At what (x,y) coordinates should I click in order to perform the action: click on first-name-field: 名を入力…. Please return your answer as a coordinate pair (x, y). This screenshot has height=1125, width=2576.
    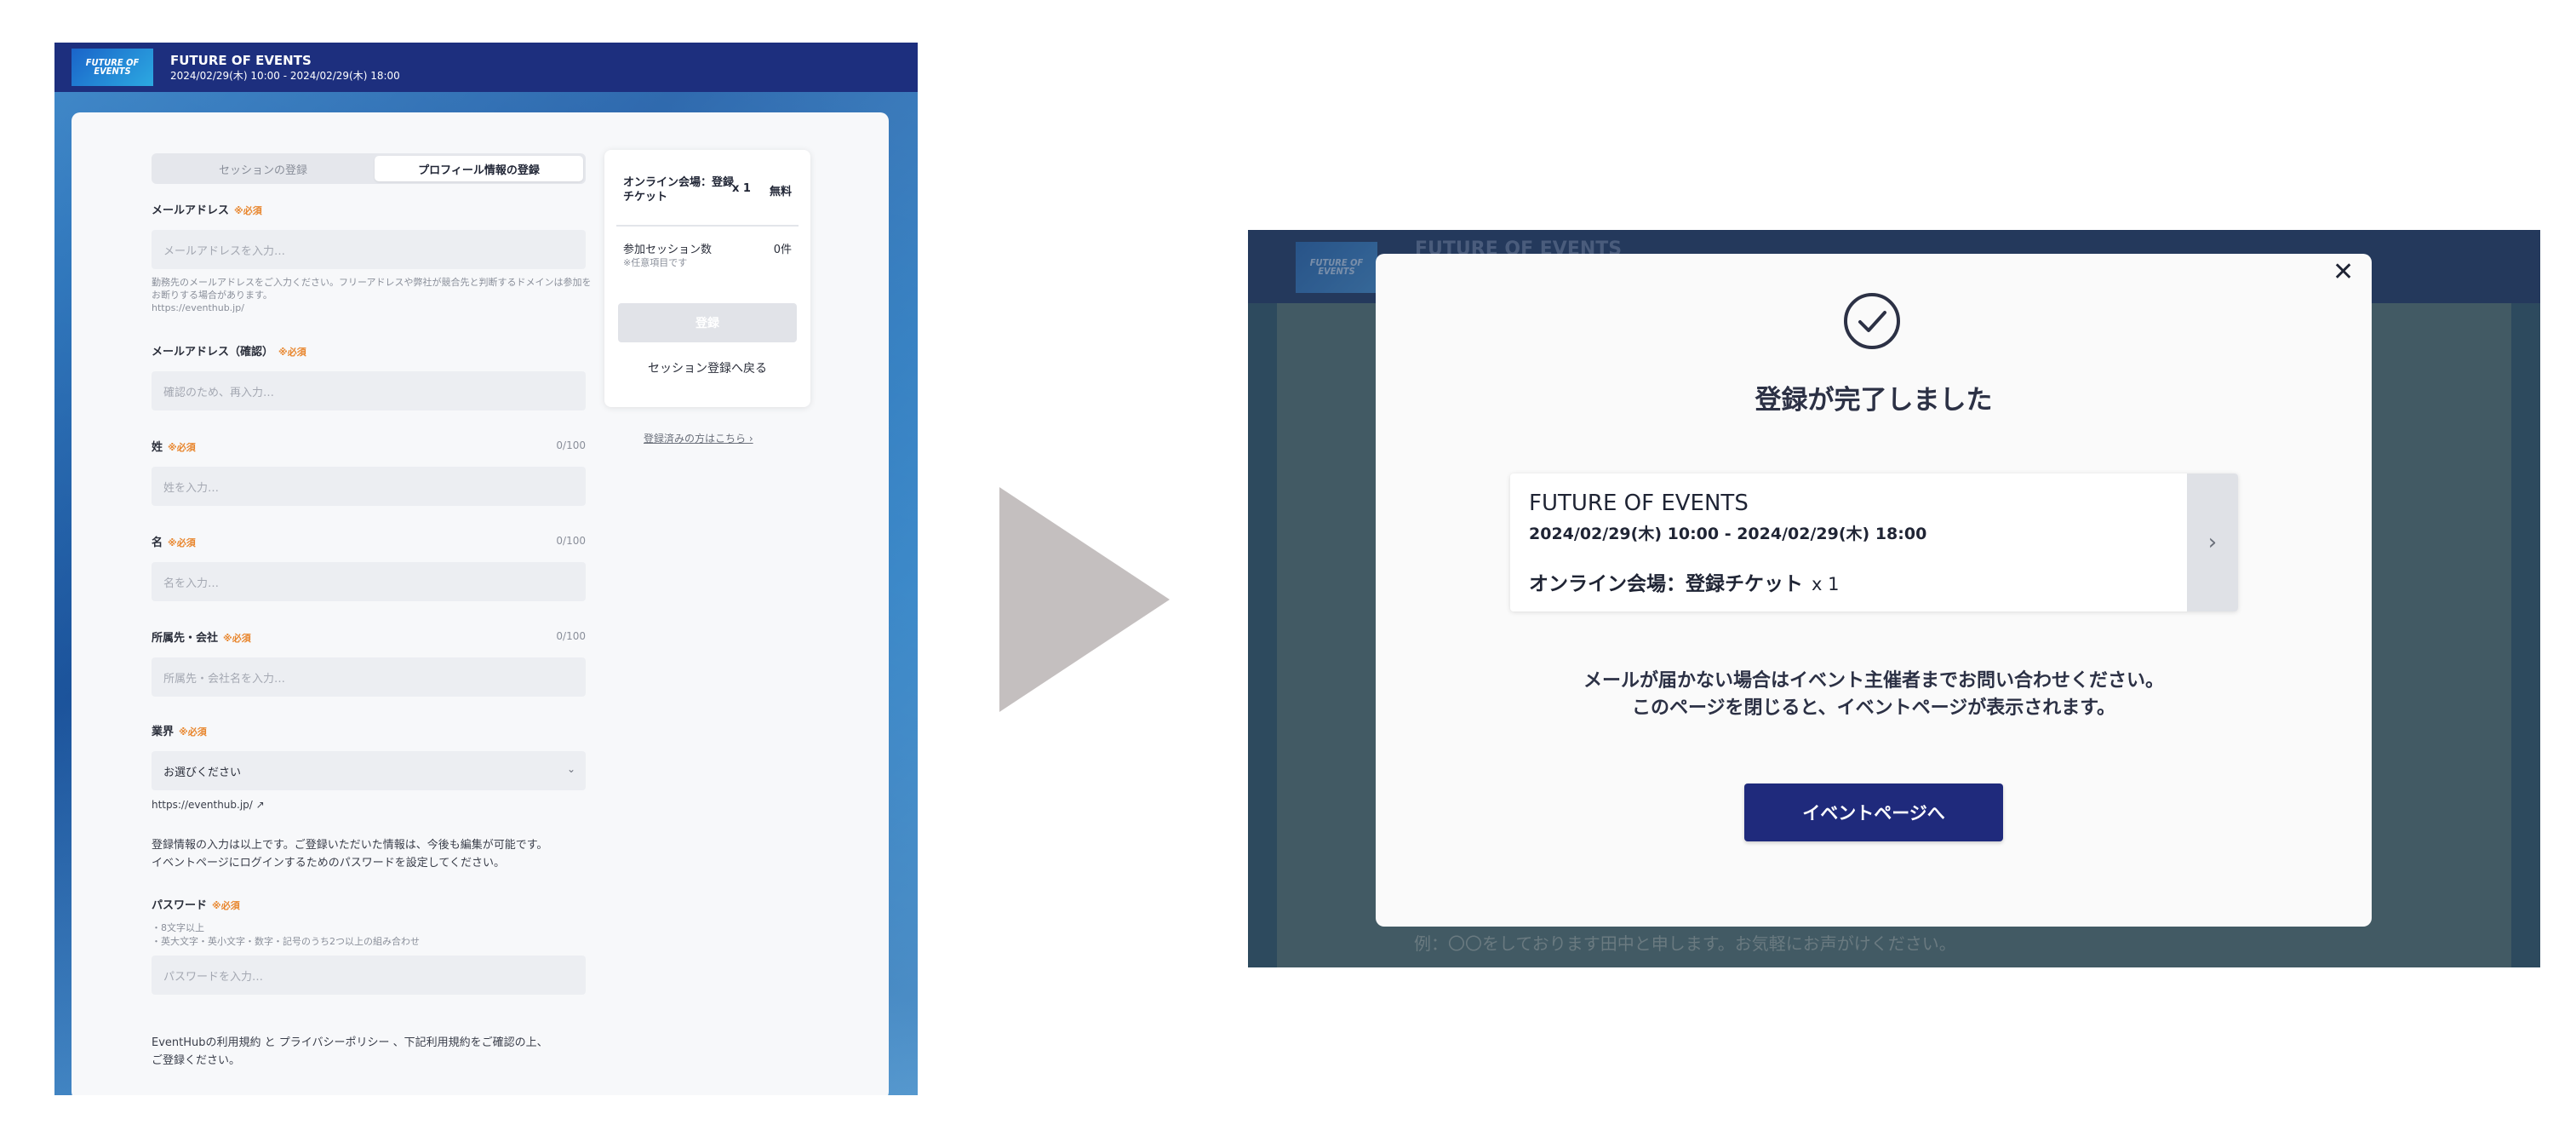
    Looking at the image, I should click on (369, 581).